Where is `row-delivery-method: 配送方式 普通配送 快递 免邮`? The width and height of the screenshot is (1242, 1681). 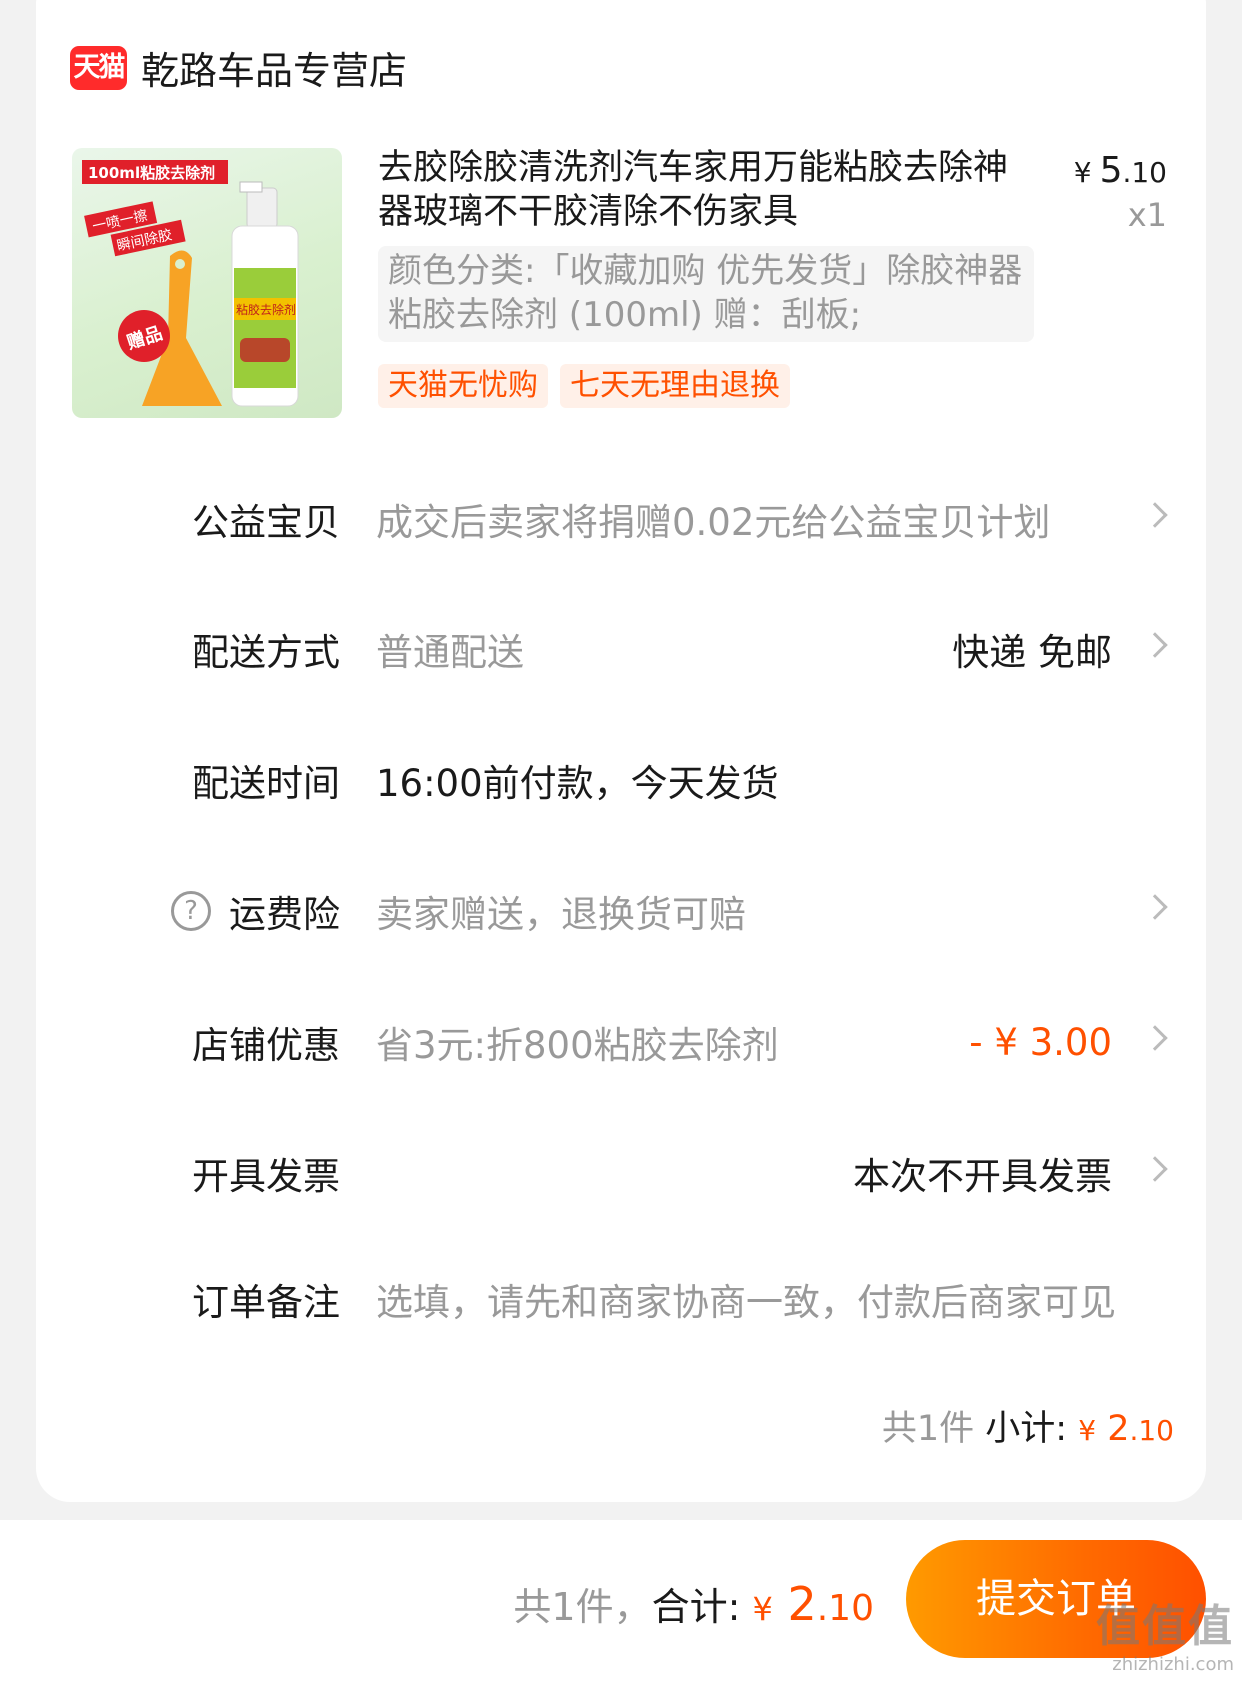 row-delivery-method: 配送方式 普通配送 快递 免邮 is located at coordinates (621, 649).